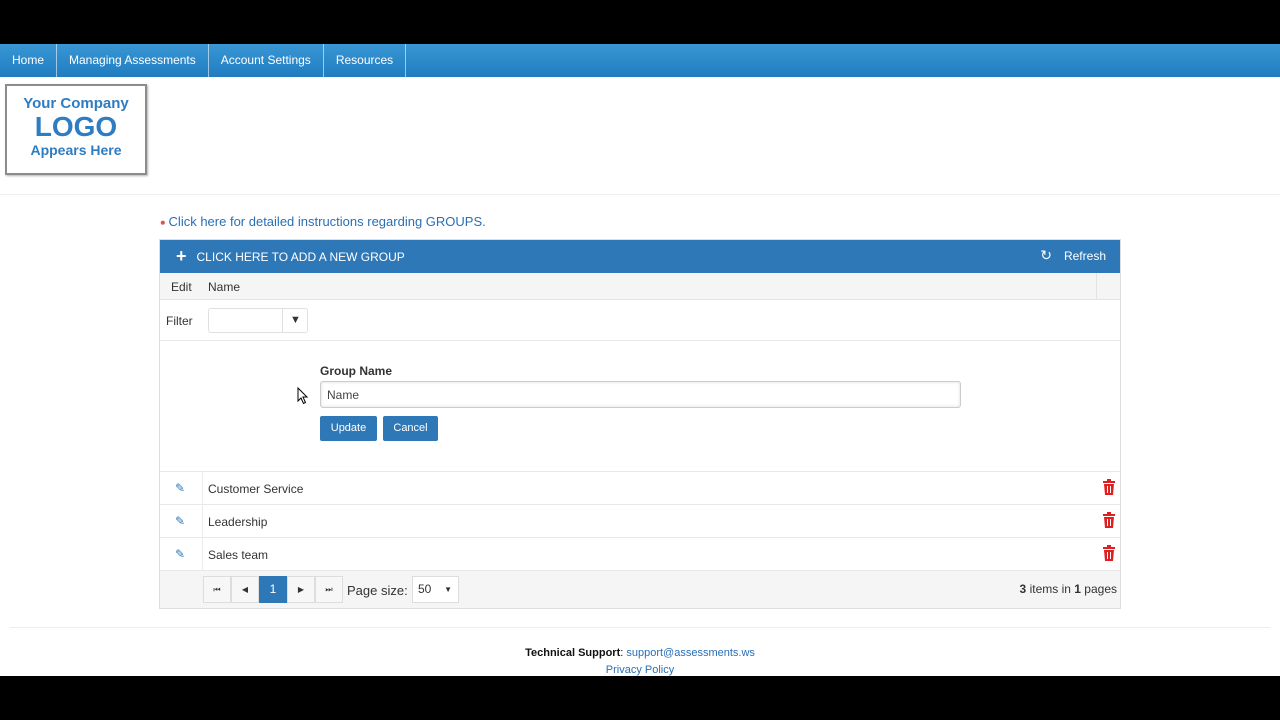 The height and width of the screenshot is (720, 1280). What do you see at coordinates (640, 256) in the screenshot?
I see `grid-toolbar: + CLICK HERE TO ADD A NEW GROUP ↻ Refresh` at bounding box center [640, 256].